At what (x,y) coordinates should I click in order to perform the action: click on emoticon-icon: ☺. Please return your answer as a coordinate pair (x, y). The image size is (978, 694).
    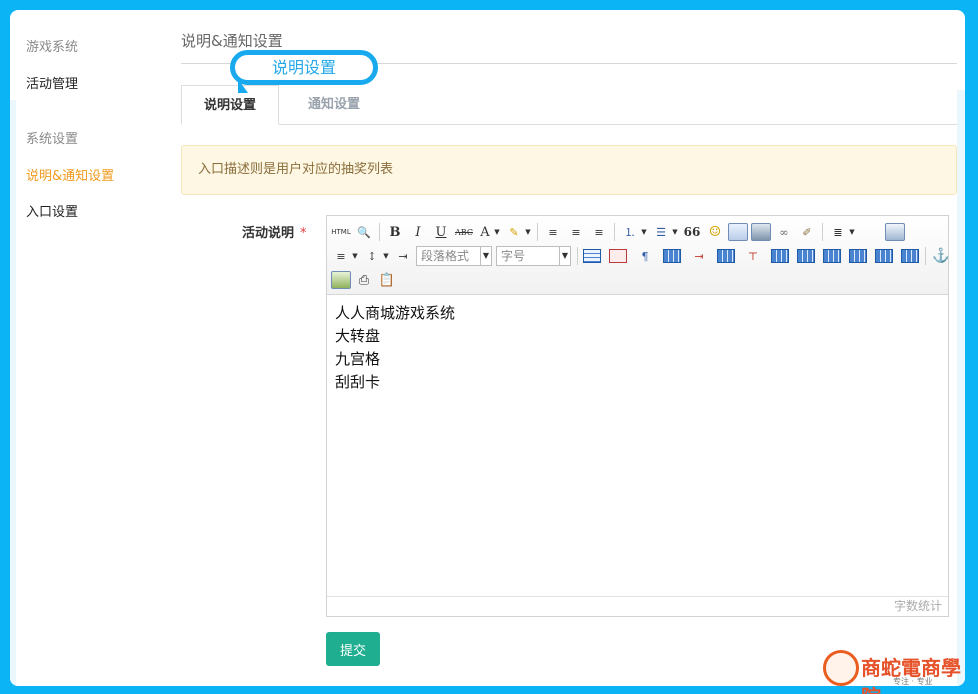
    Looking at the image, I should click on (715, 232).